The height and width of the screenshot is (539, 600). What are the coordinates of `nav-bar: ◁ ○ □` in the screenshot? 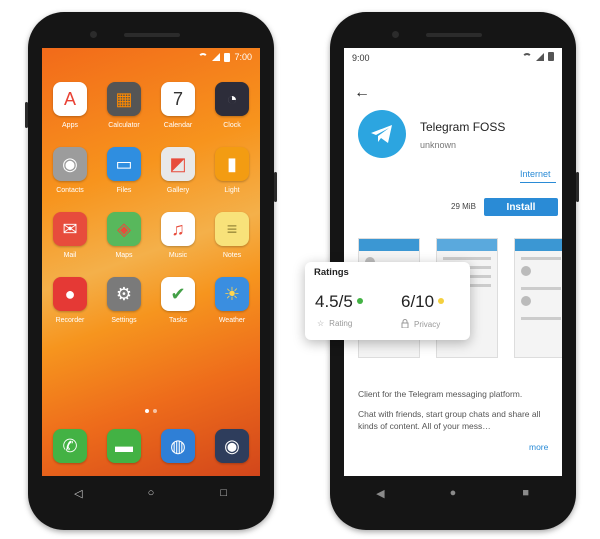 It's located at (151, 493).